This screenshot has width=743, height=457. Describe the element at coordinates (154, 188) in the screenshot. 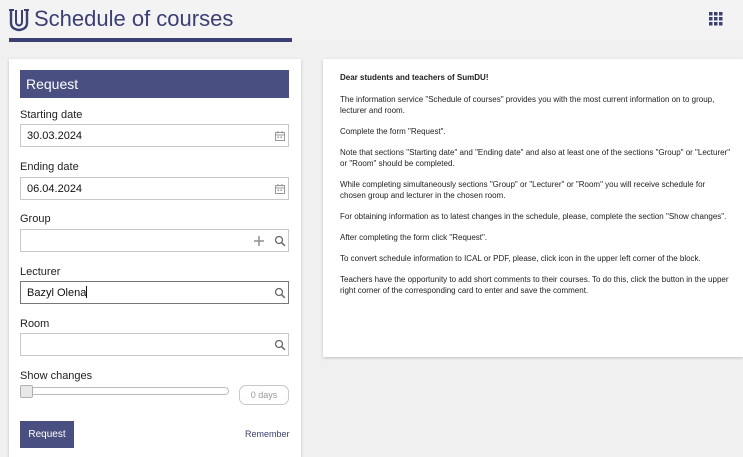

I see `ending-date-field: 06.04.2024` at that location.